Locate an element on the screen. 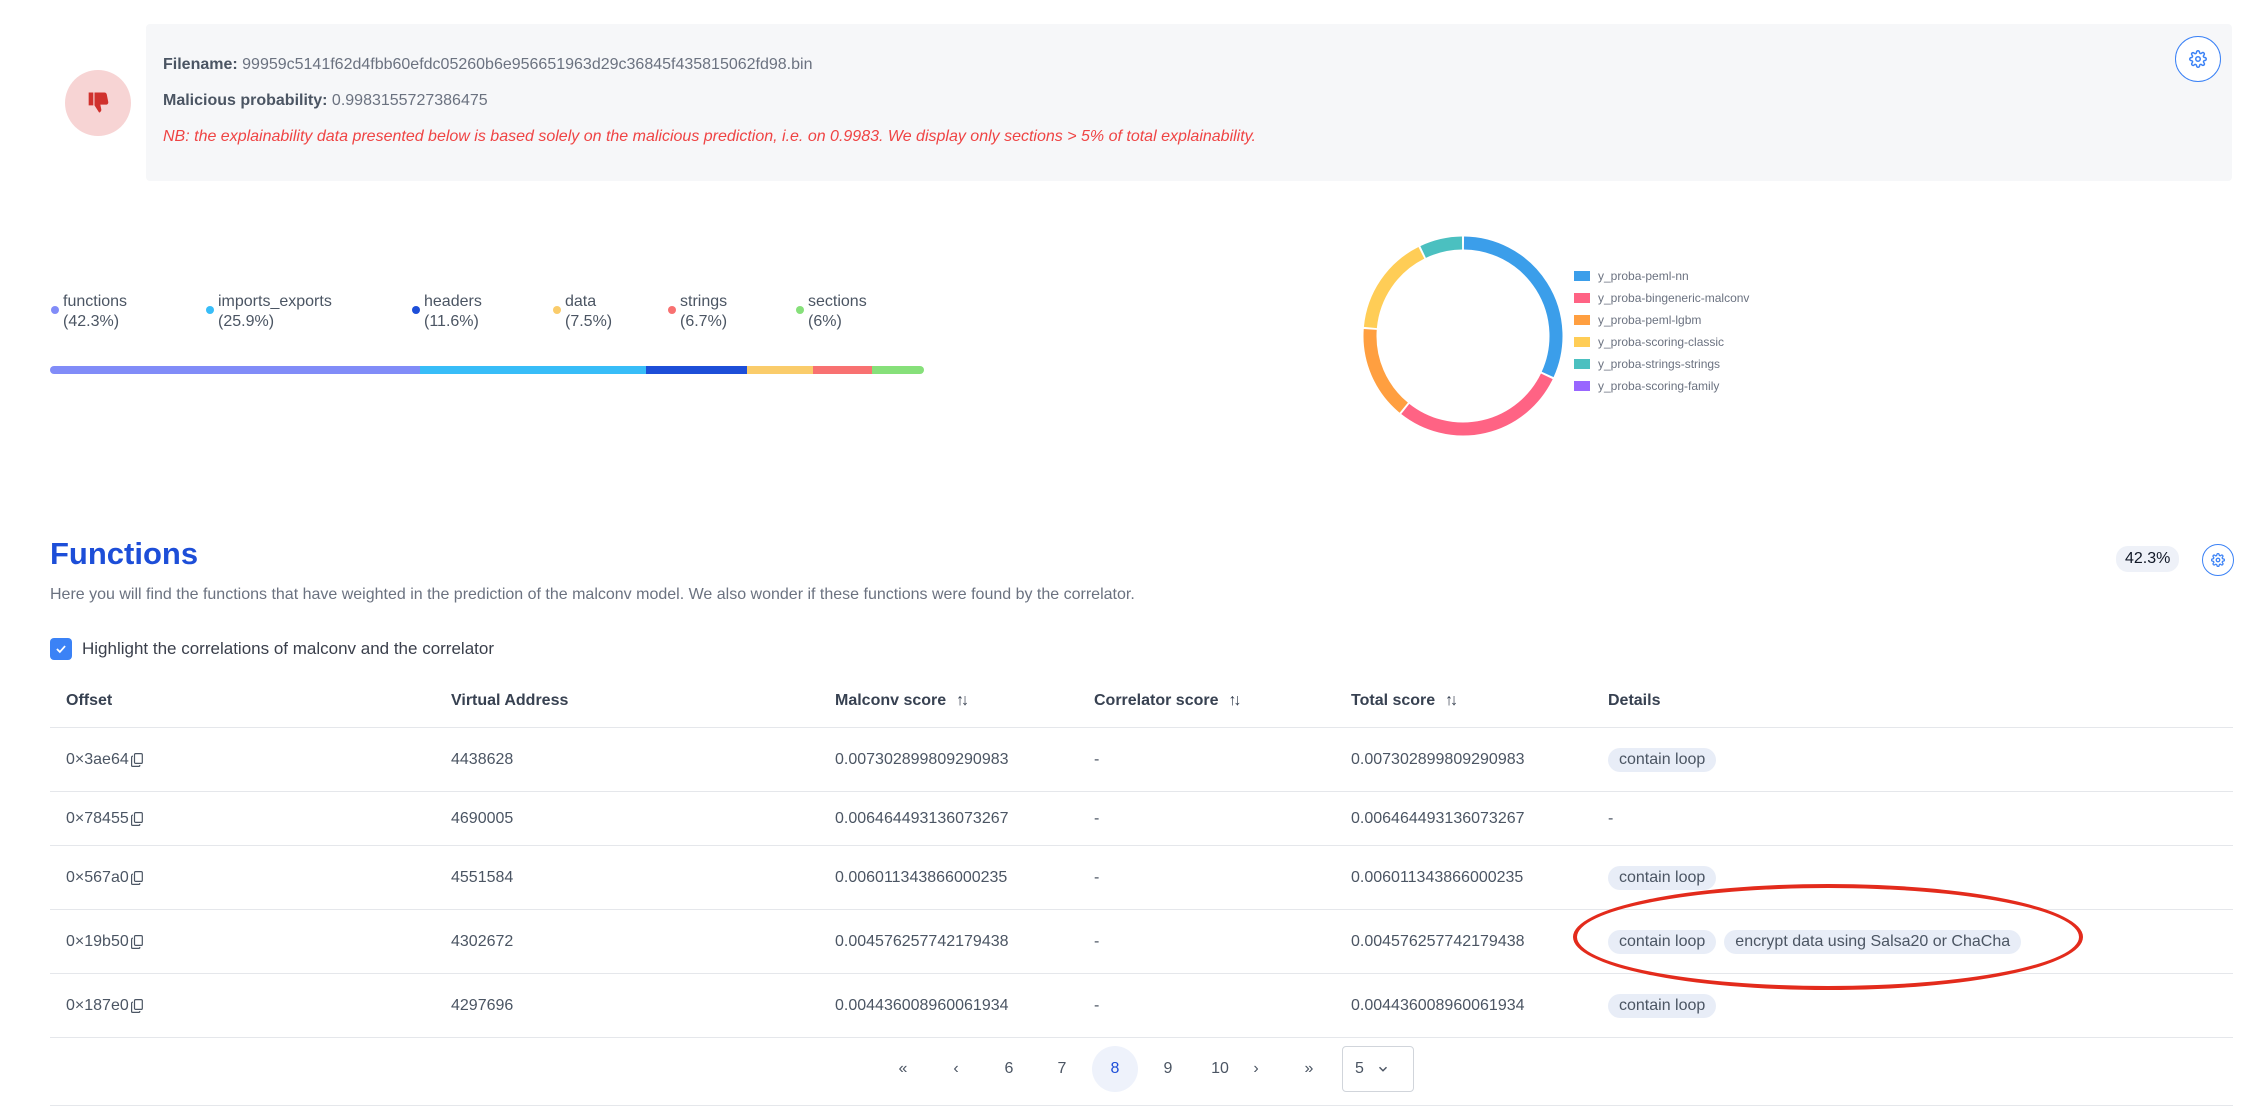 The image size is (2257, 1114). cell-malconv-score: 0.006011343866000235 is located at coordinates (921, 877).